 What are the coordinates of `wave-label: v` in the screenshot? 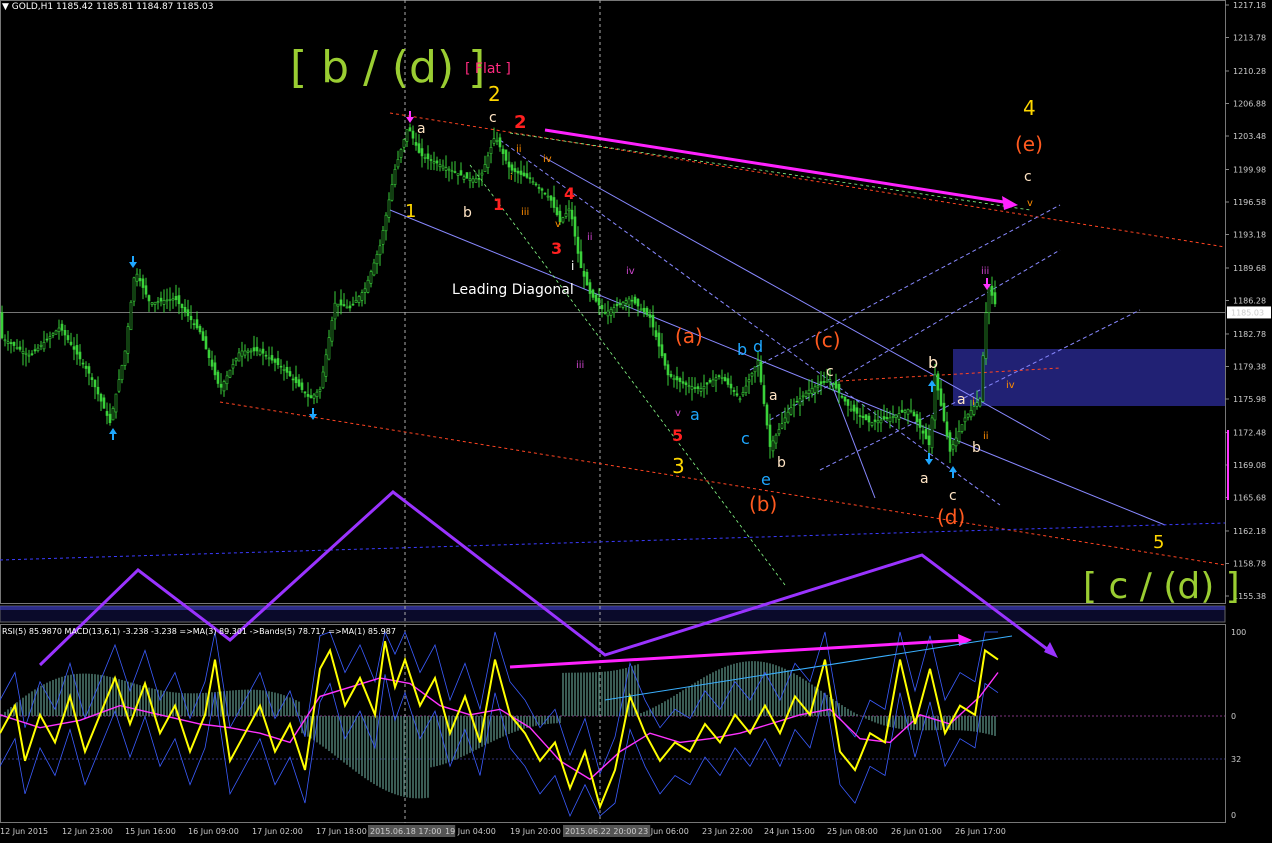 It's located at (1030, 203).